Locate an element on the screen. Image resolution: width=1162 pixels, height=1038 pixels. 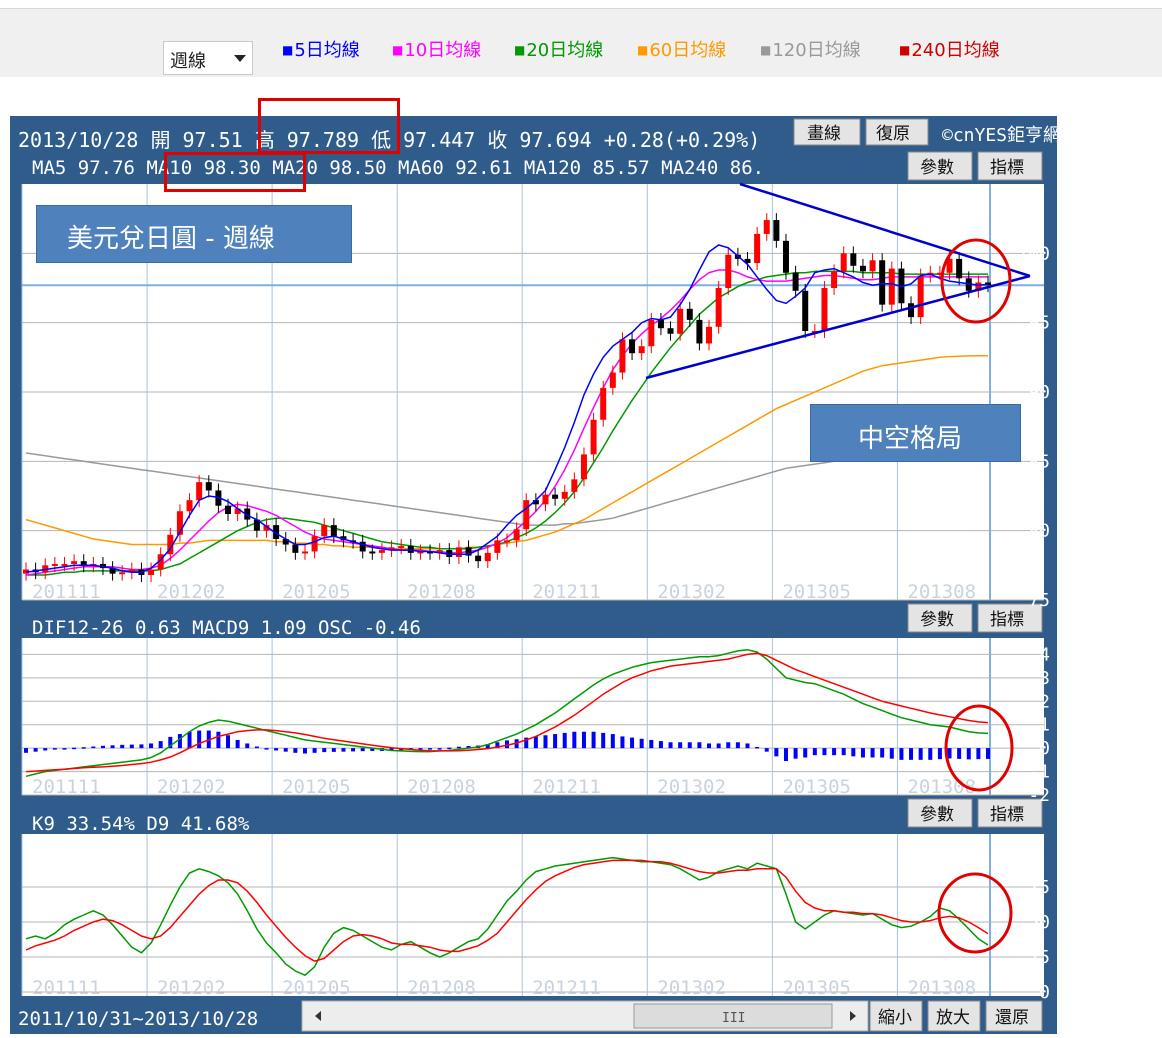
zoom-in-button: 放大 is located at coordinates (954, 1016).